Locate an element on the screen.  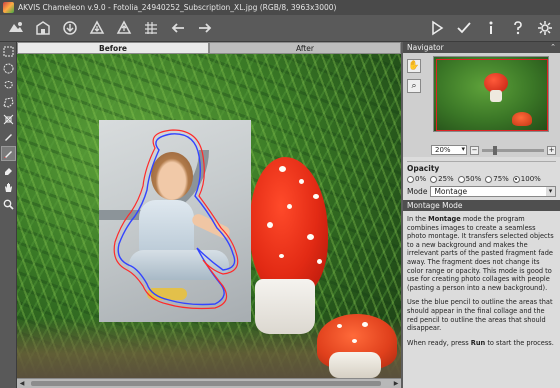
navigator-panel: ✋ ⌕ is located at coordinates (481, 98).